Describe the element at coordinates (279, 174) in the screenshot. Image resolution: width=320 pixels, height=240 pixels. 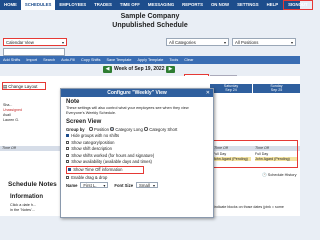
I see `schedule-history-link: 🕒 Schedule History` at that location.